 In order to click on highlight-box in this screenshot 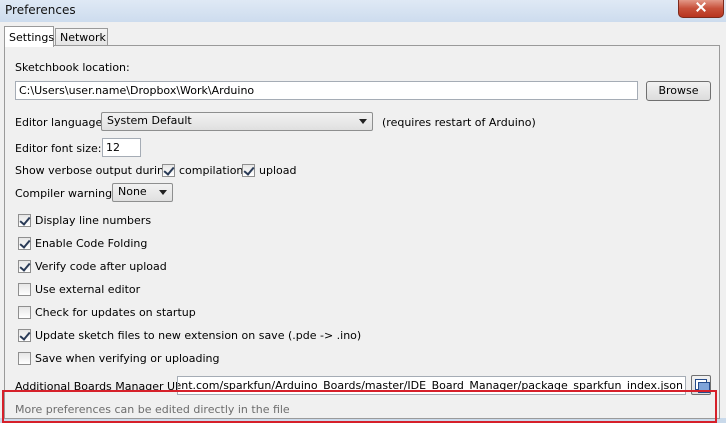, I will do `click(359, 406)`.